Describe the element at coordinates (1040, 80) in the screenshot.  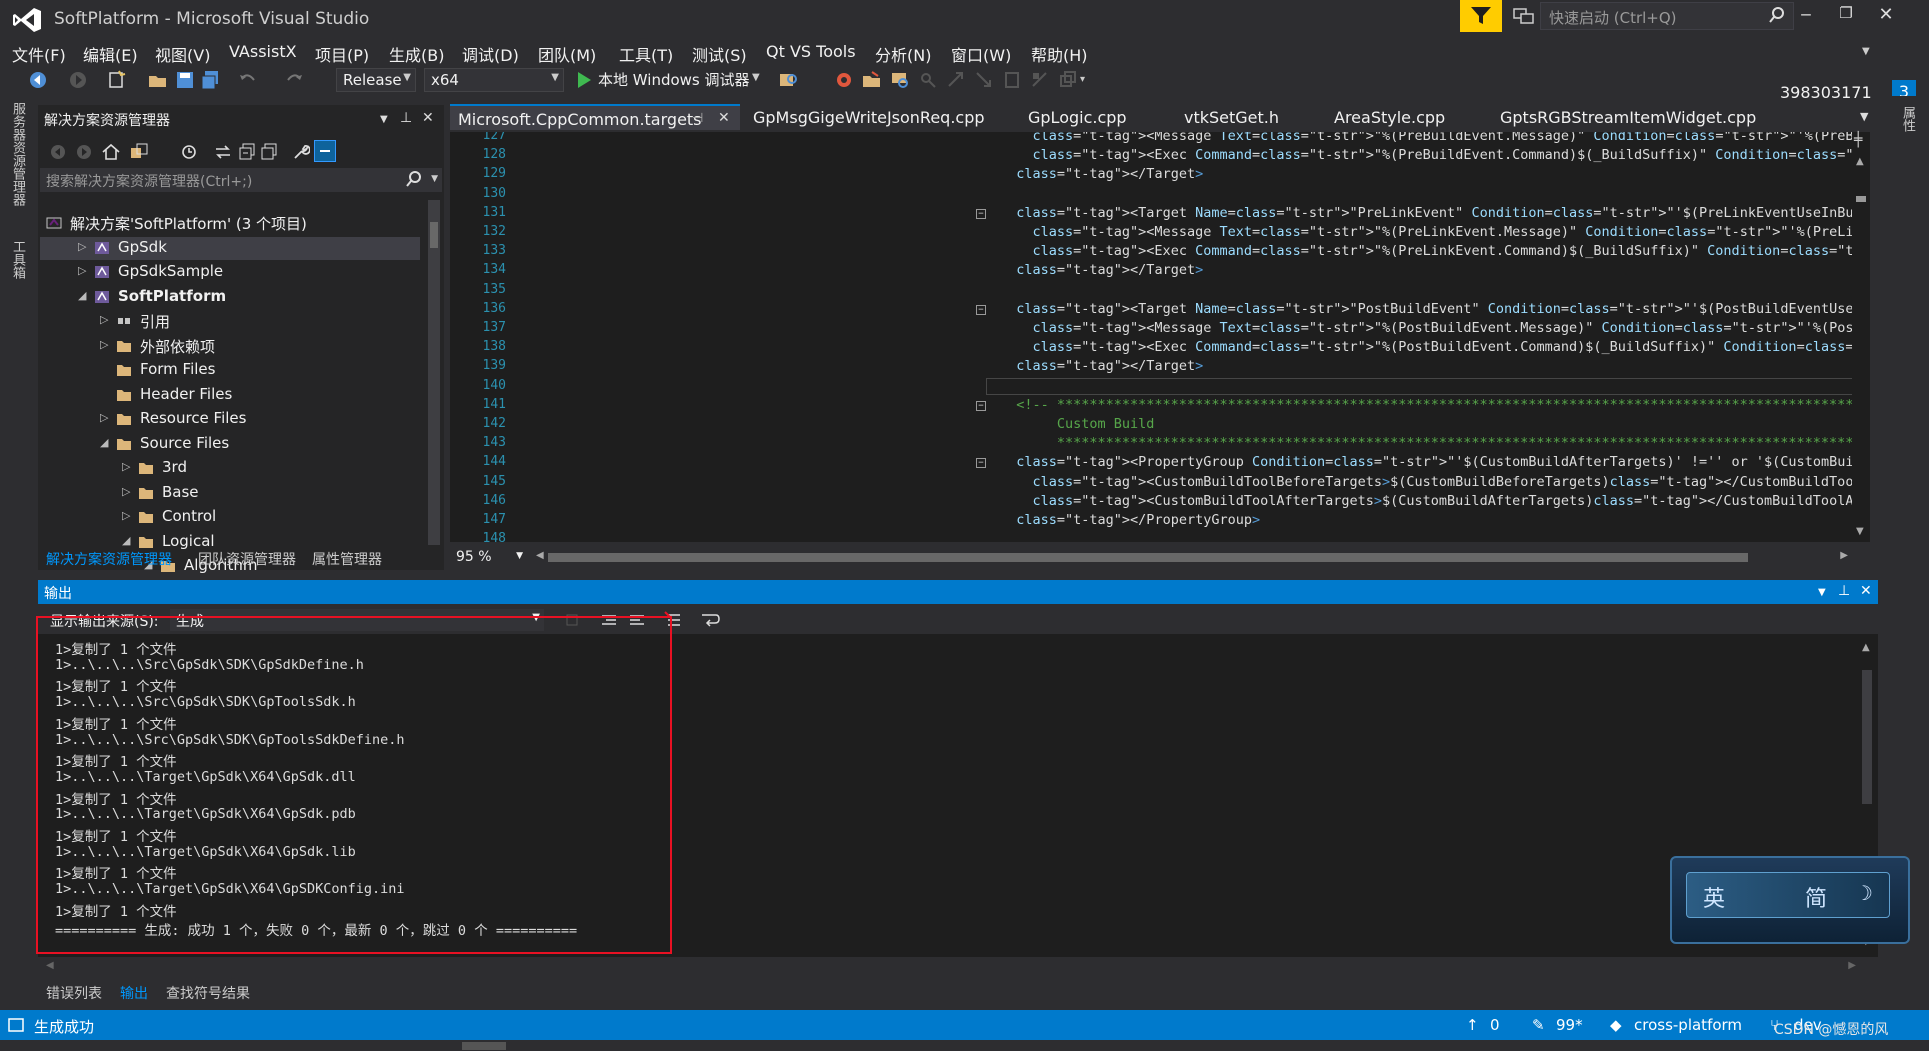
I see `disabled-comment-icon` at that location.